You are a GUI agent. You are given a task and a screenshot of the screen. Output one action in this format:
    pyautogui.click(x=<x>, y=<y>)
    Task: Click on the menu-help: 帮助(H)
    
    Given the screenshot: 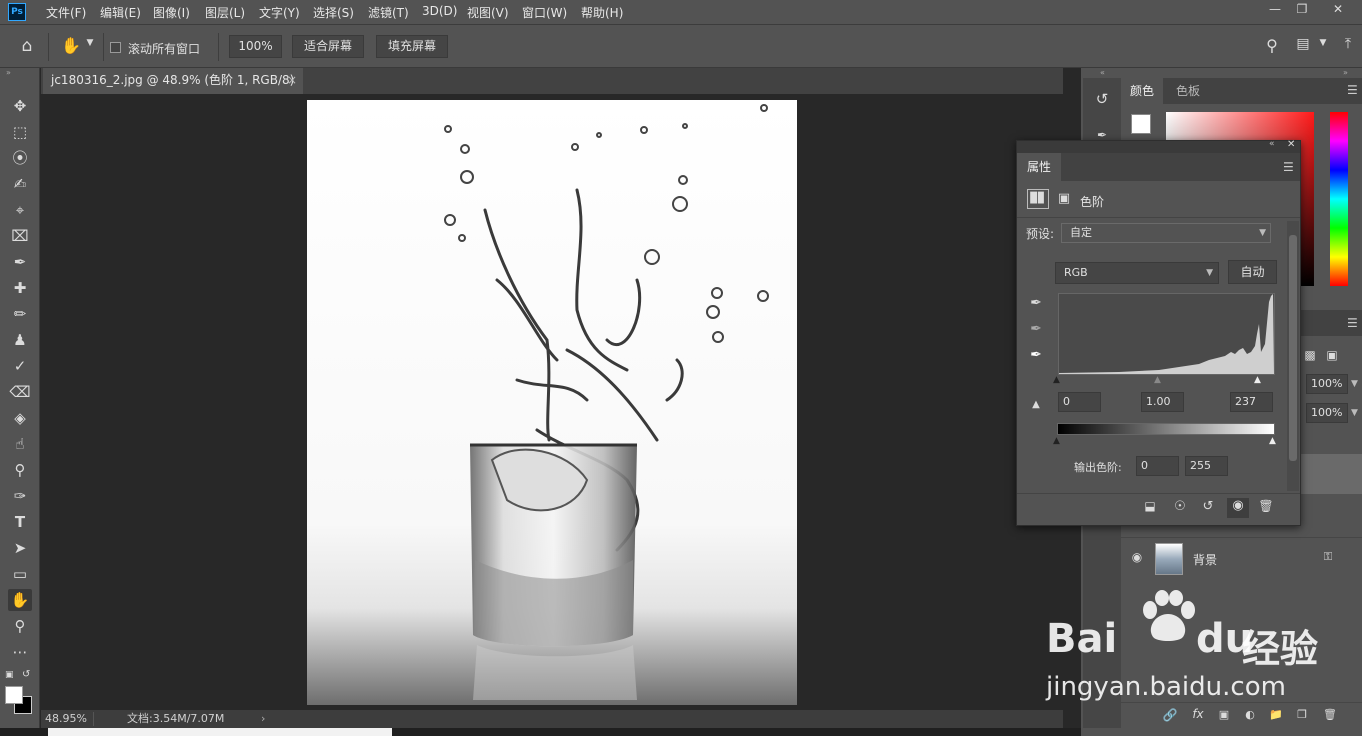 What is the action you would take?
    pyautogui.click(x=602, y=12)
    